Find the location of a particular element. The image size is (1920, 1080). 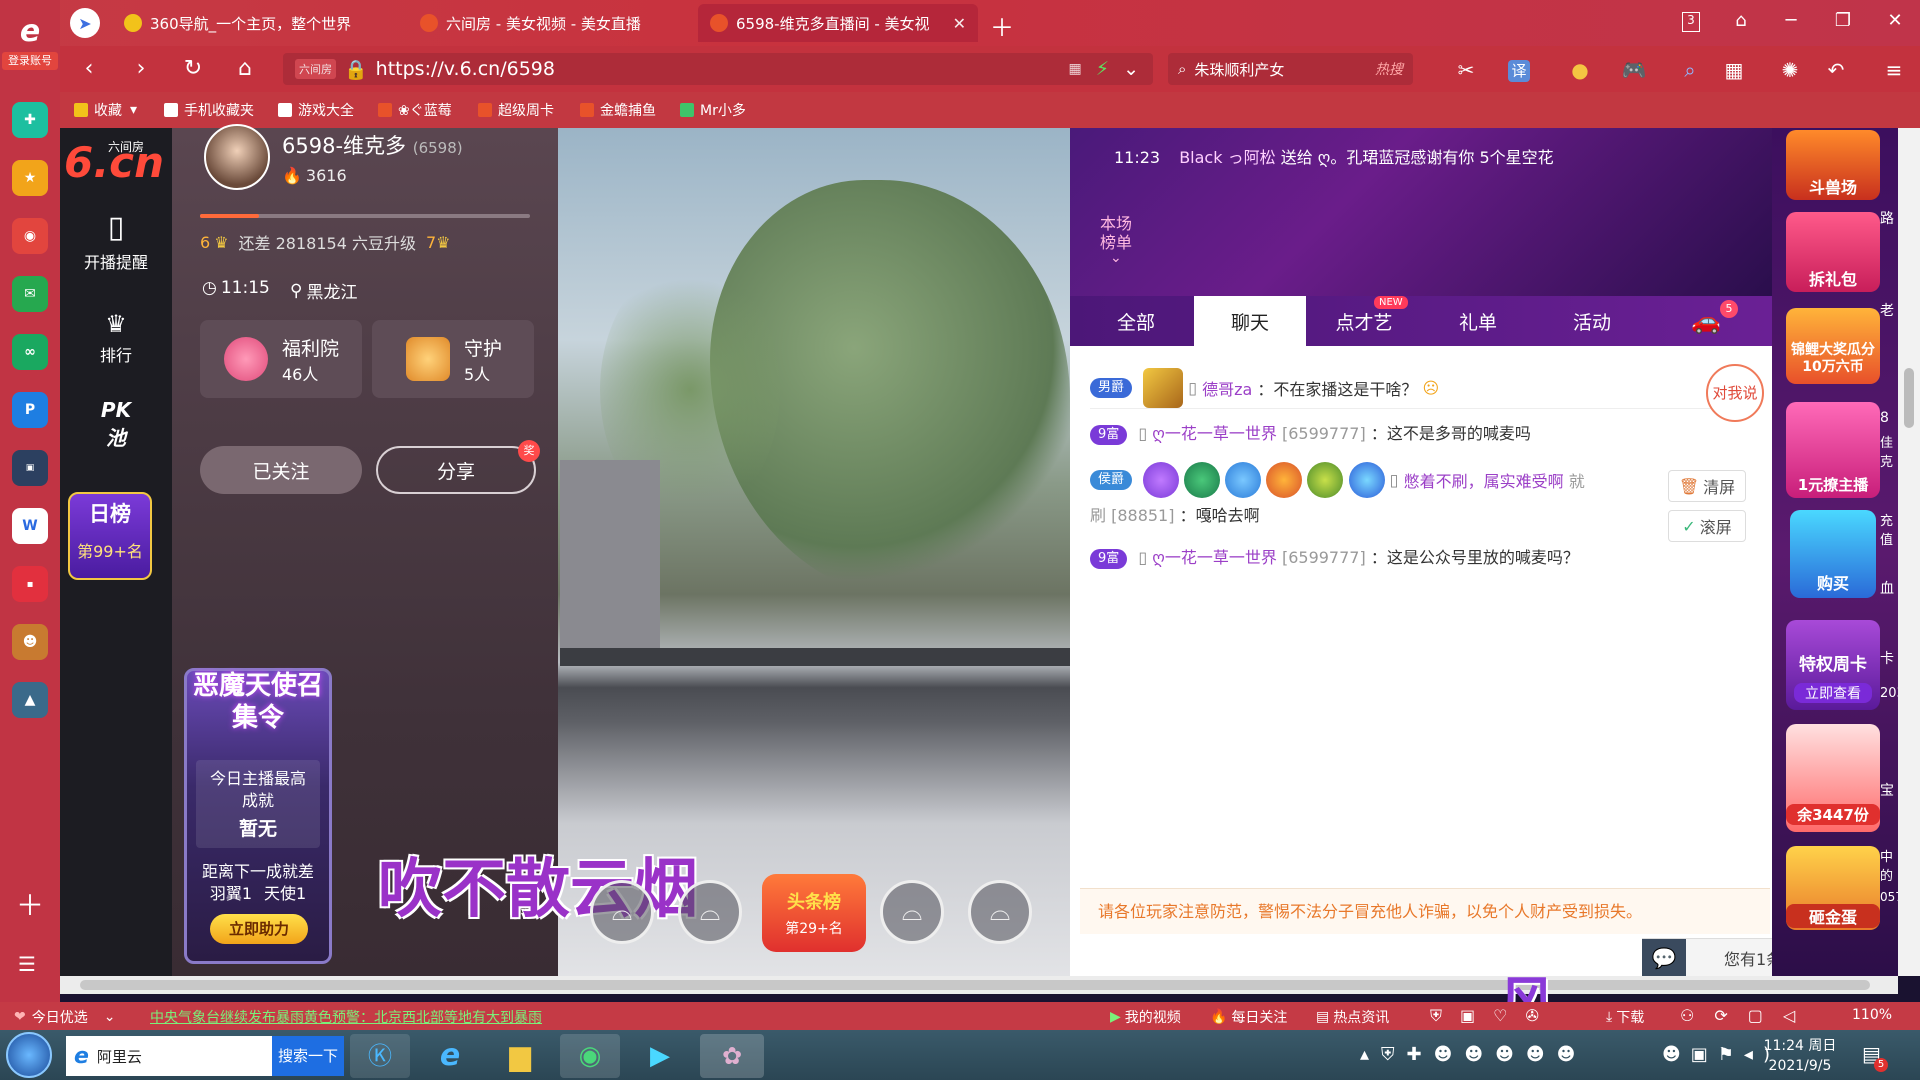

link-icon: ∞ is located at coordinates (30, 352).